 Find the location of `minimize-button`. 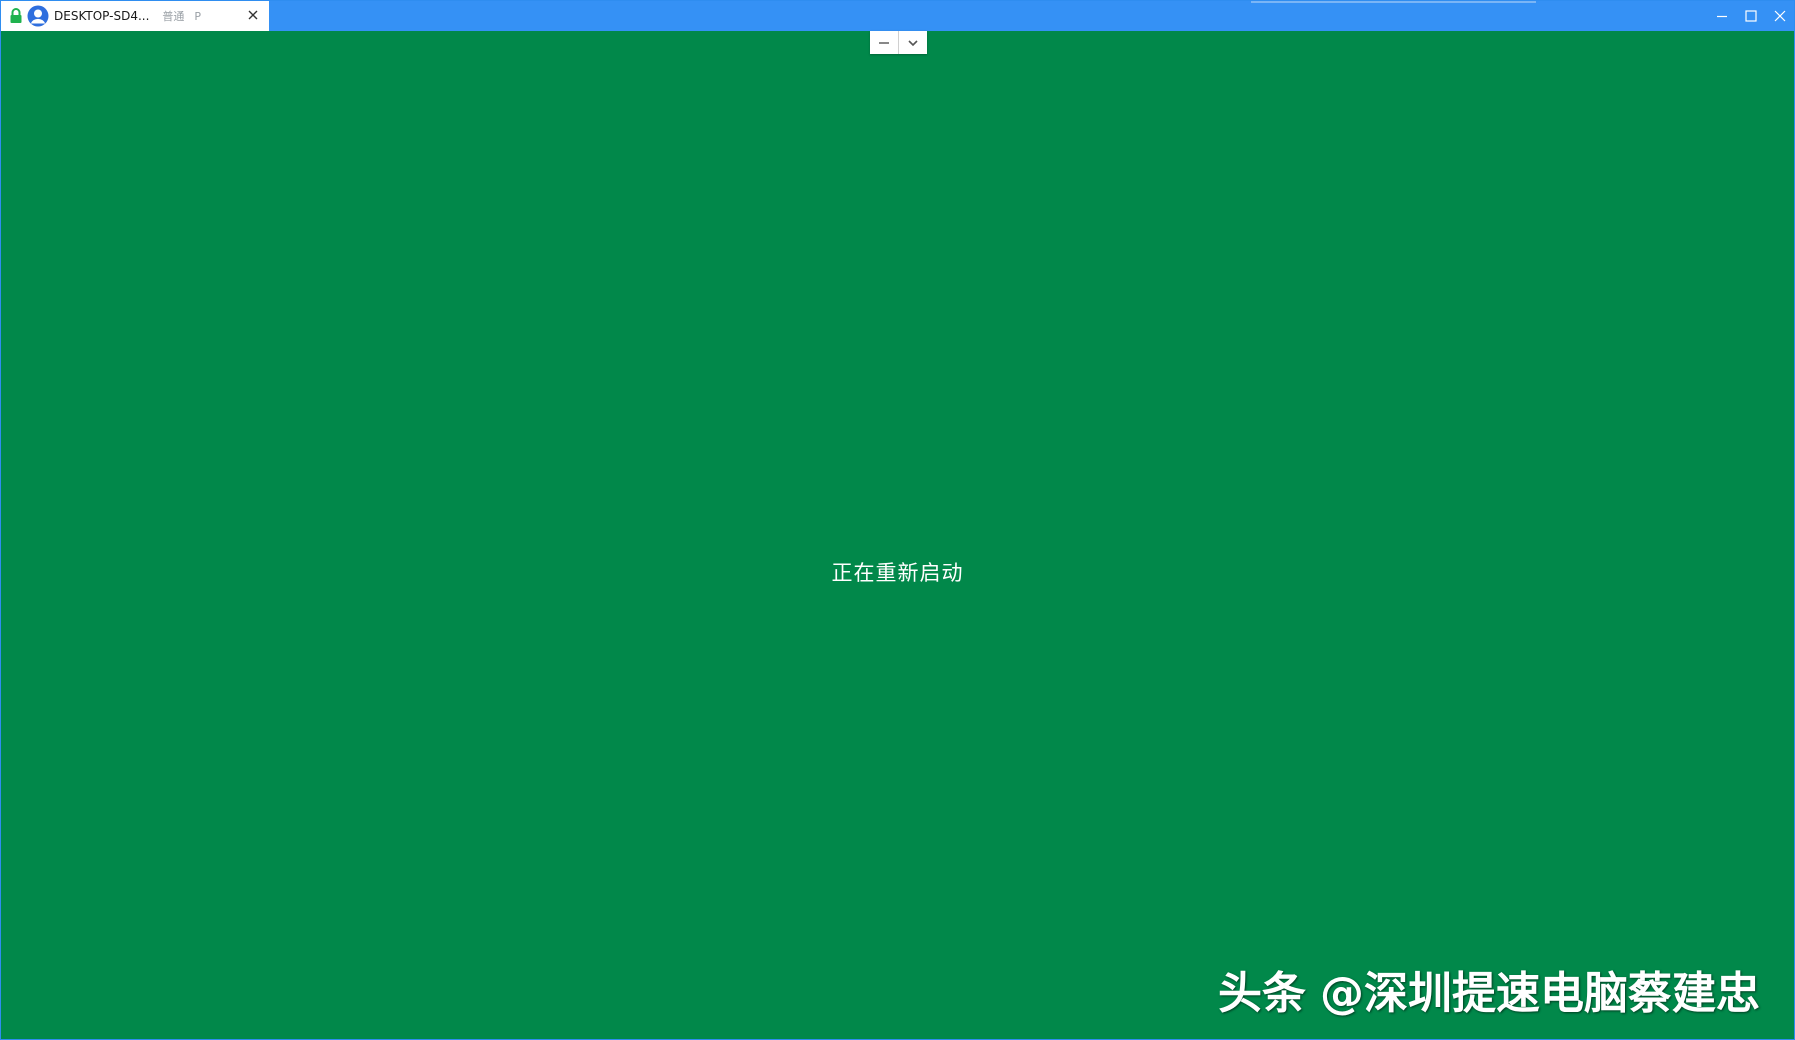

minimize-button is located at coordinates (1721, 16).